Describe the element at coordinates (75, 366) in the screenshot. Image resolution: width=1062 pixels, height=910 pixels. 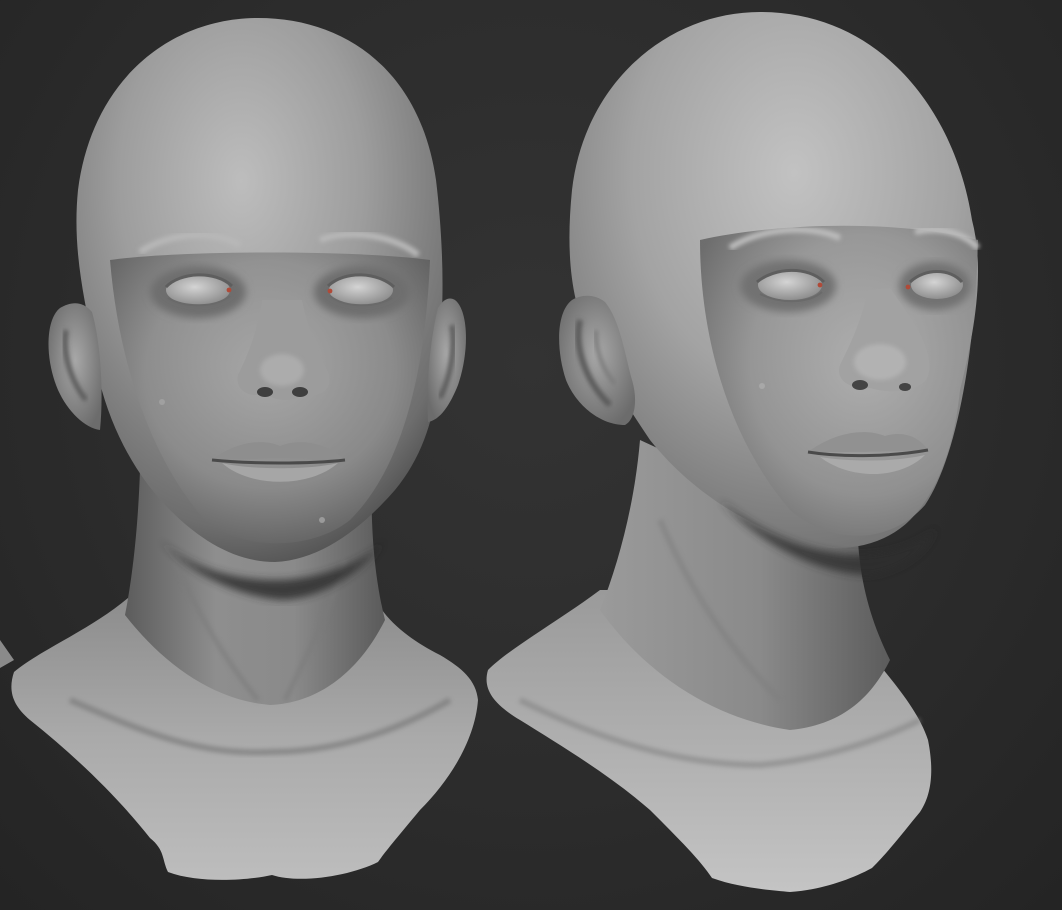
I see `bust-front-ear-left` at that location.